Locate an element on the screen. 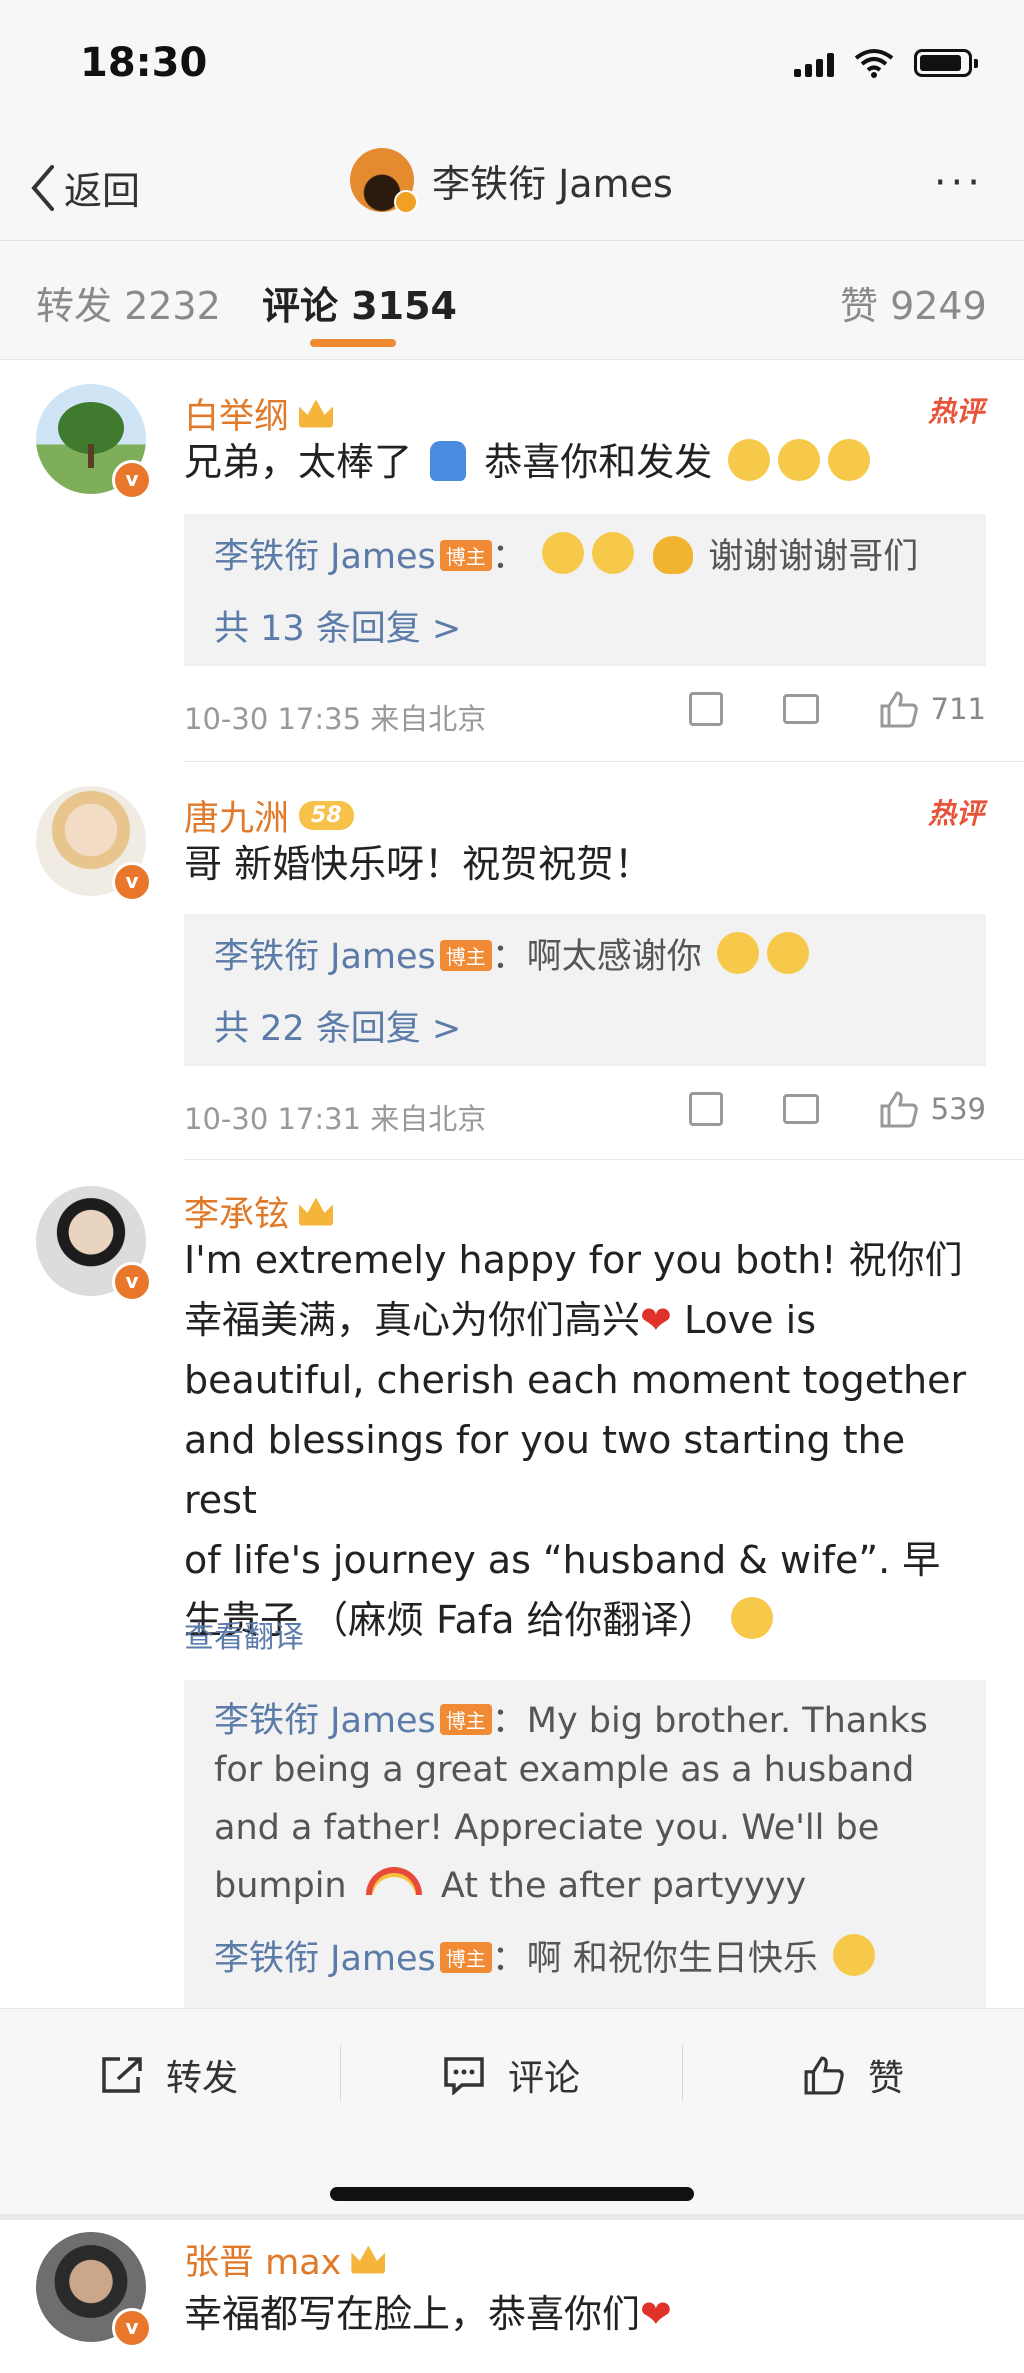  comment-text: 幸福都写在脸上，恭喜你们❤ is located at coordinates (584, 2314).